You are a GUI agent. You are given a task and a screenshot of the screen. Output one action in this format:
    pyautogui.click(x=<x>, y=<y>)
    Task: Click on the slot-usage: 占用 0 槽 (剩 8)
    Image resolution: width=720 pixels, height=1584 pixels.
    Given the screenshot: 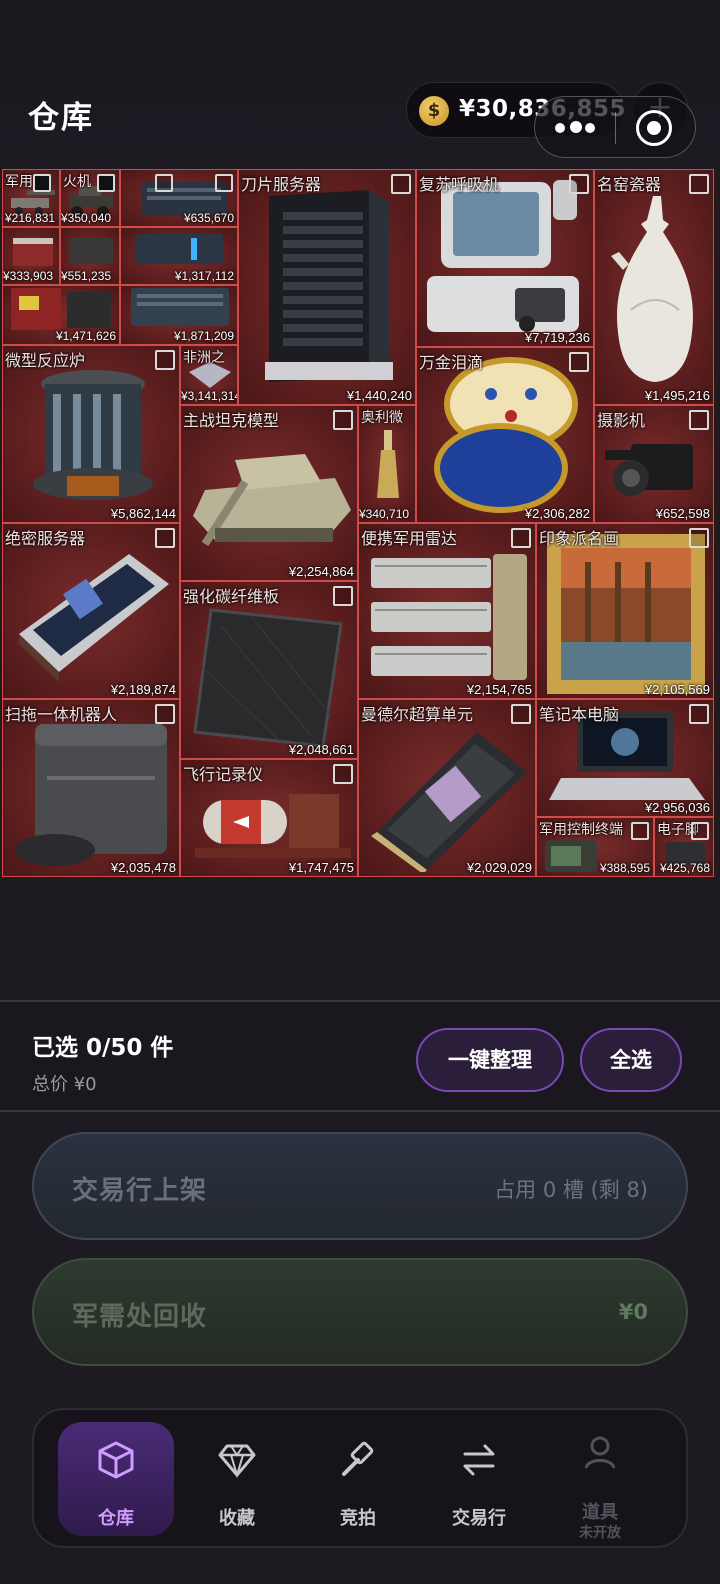 What is the action you would take?
    pyautogui.click(x=571, y=1190)
    